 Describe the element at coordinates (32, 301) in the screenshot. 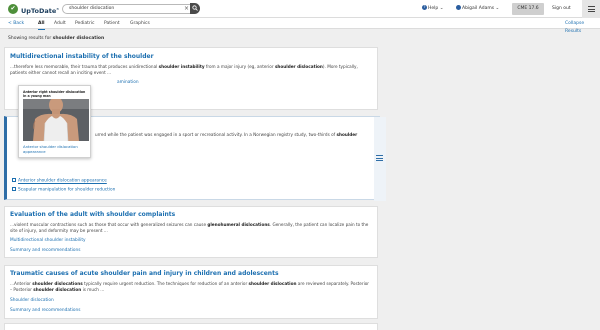

I see `result-section-link: Shoulder dislocation` at that location.